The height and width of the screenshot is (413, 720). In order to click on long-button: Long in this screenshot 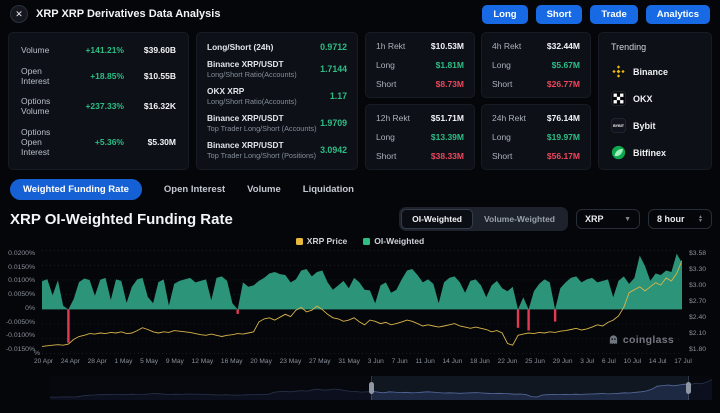, I will do `click(505, 14)`.